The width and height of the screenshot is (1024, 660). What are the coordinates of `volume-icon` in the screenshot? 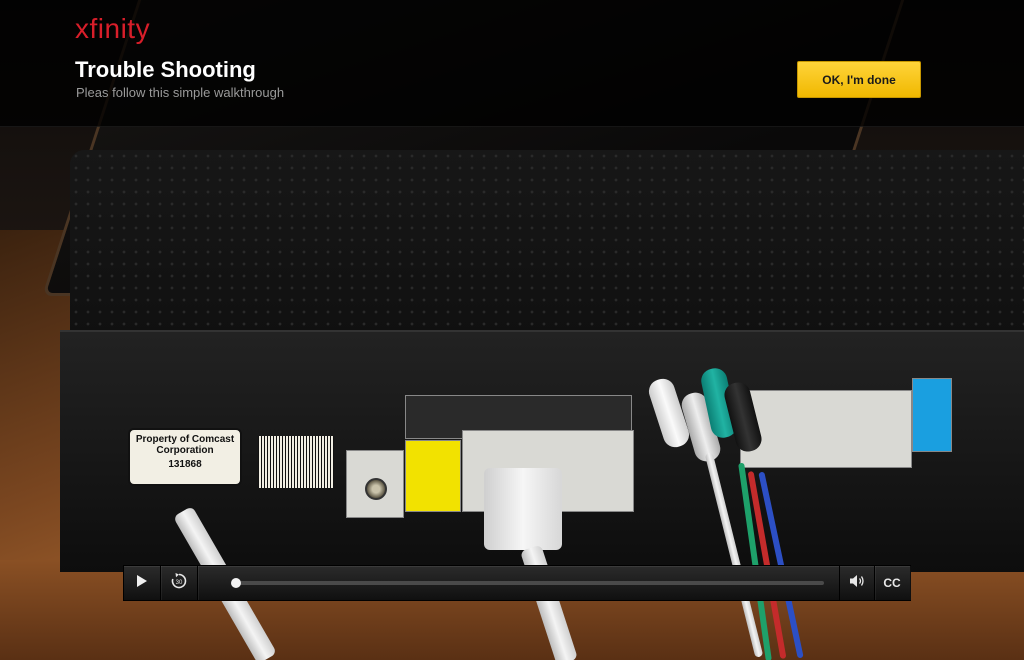 It's located at (857, 583).